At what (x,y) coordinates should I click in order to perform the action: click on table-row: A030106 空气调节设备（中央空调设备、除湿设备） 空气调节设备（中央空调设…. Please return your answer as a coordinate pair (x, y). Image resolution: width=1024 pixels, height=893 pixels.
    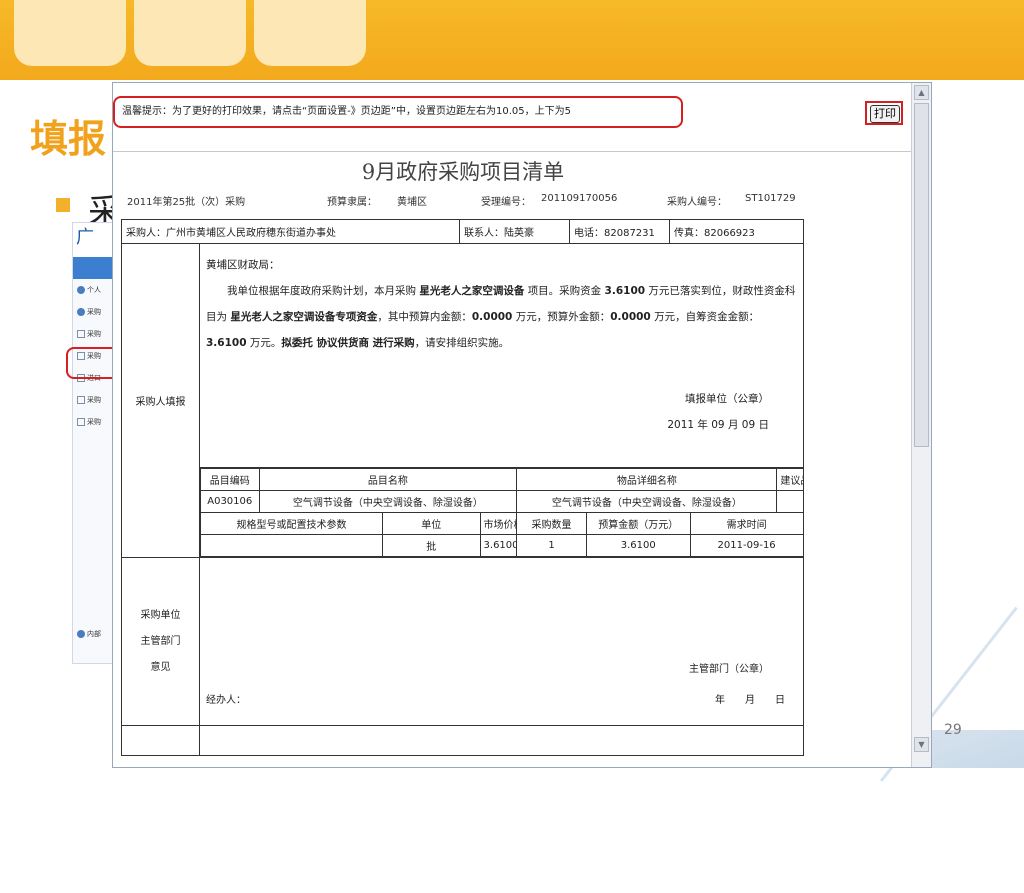
    Looking at the image, I should click on (502, 501).